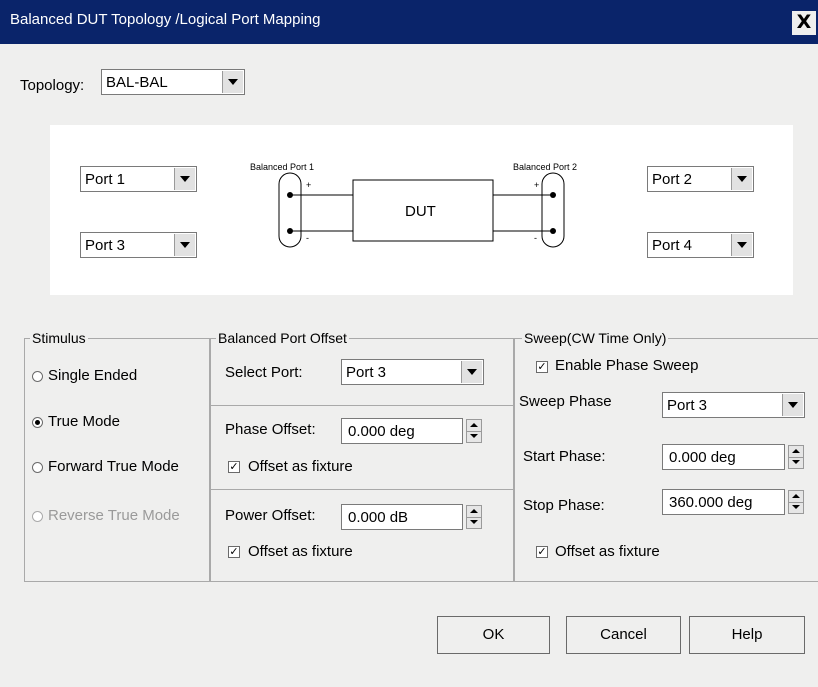  Describe the element at coordinates (270, 515) in the screenshot. I see `power-offset-label: Power Offset:` at that location.